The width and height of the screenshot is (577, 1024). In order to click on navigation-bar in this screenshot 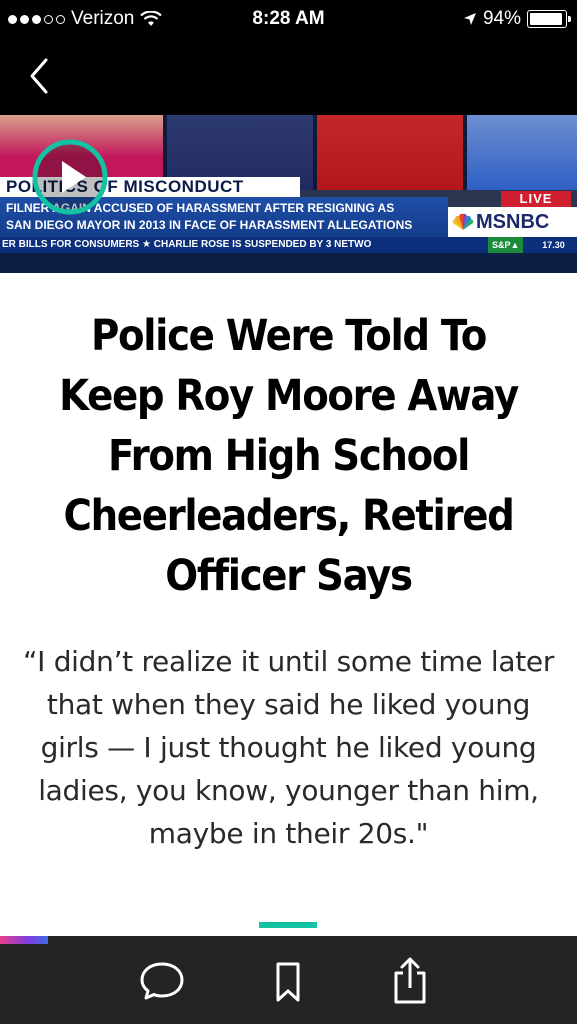, I will do `click(288, 77)`.